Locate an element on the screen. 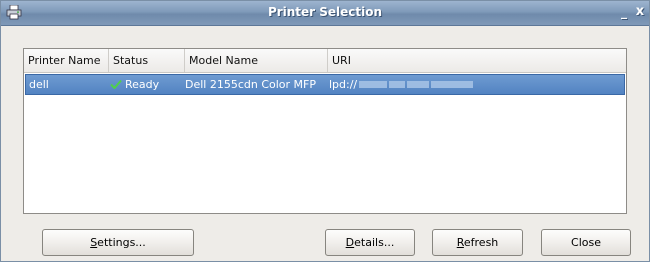 This screenshot has width=650, height=262. uri-cell: lpd:// is located at coordinates (477, 84).